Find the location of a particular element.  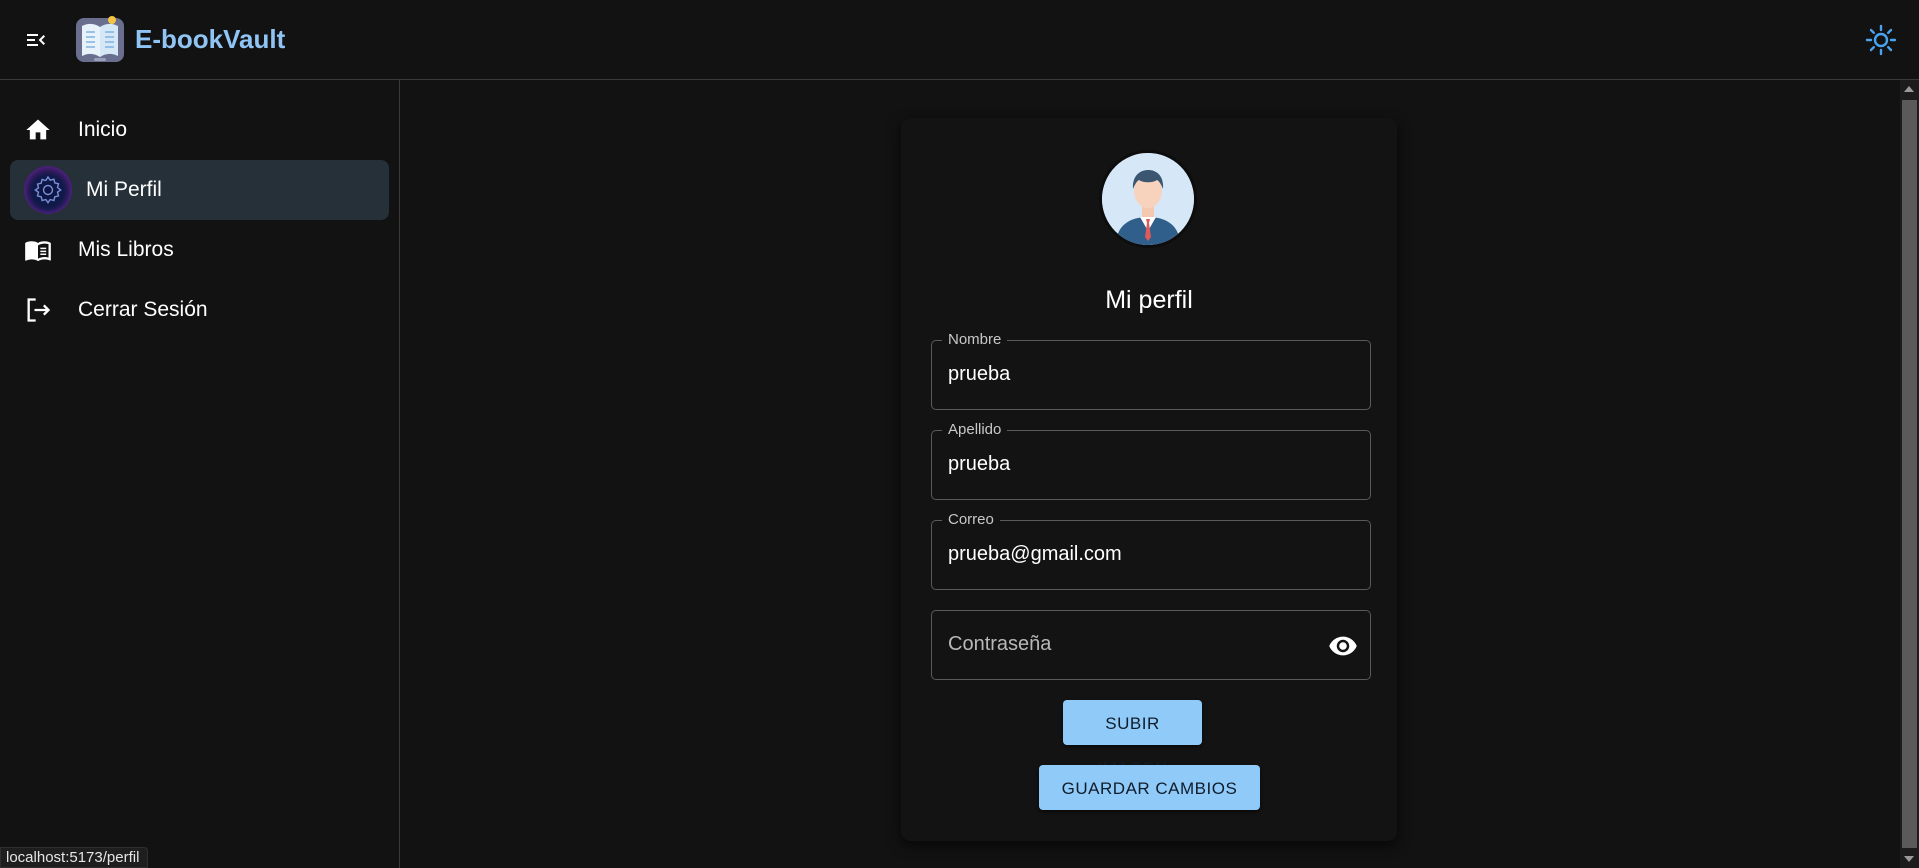

nombre-field: Nombre is located at coordinates (1151, 370).